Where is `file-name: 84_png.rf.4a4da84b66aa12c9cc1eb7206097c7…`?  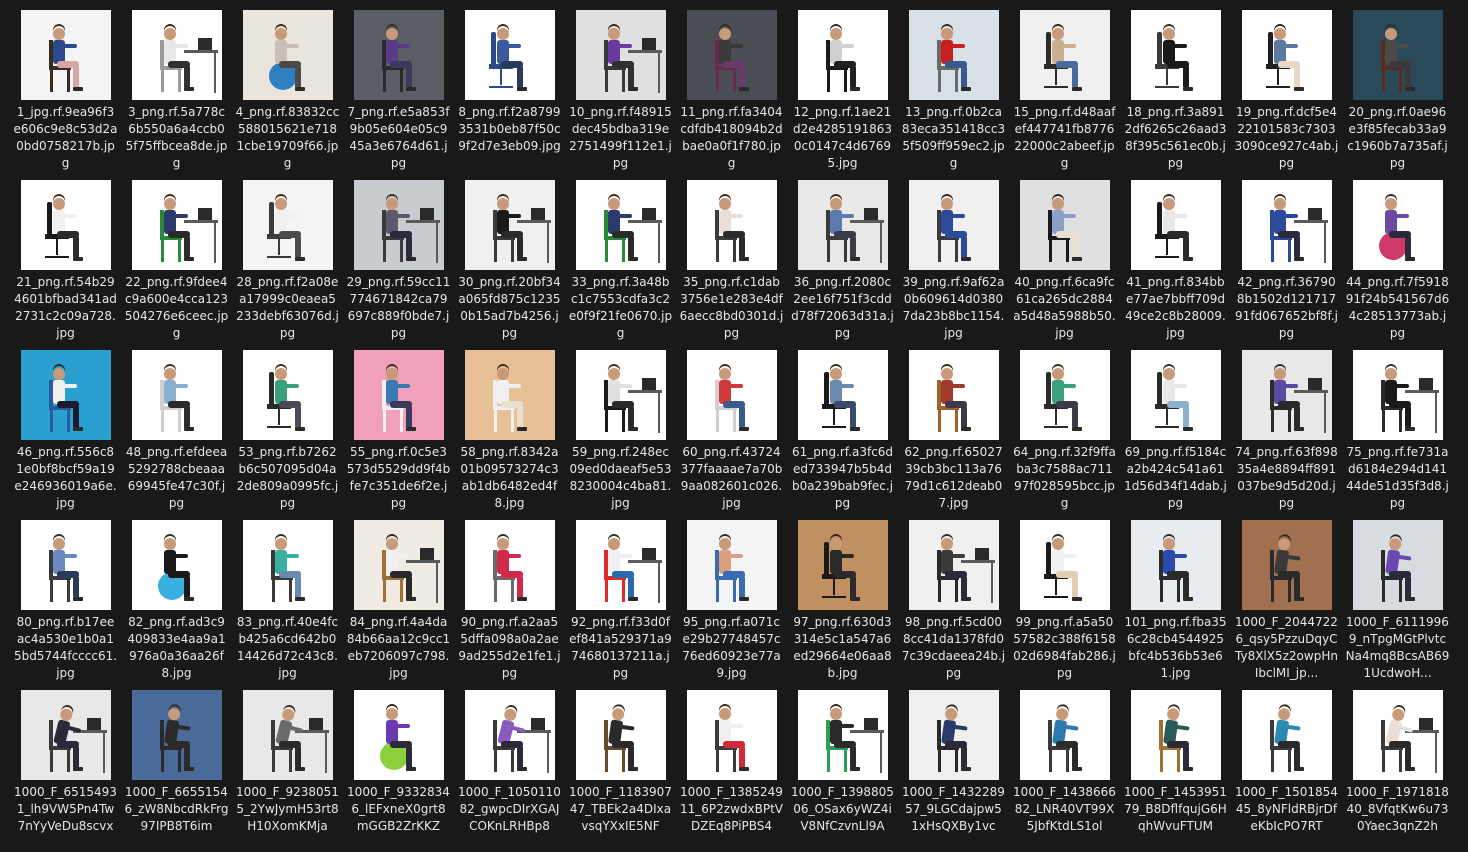
file-name: 84_png.rf.4a4da84b66aa12c9cc1eb7206097c7… is located at coordinates (399, 648).